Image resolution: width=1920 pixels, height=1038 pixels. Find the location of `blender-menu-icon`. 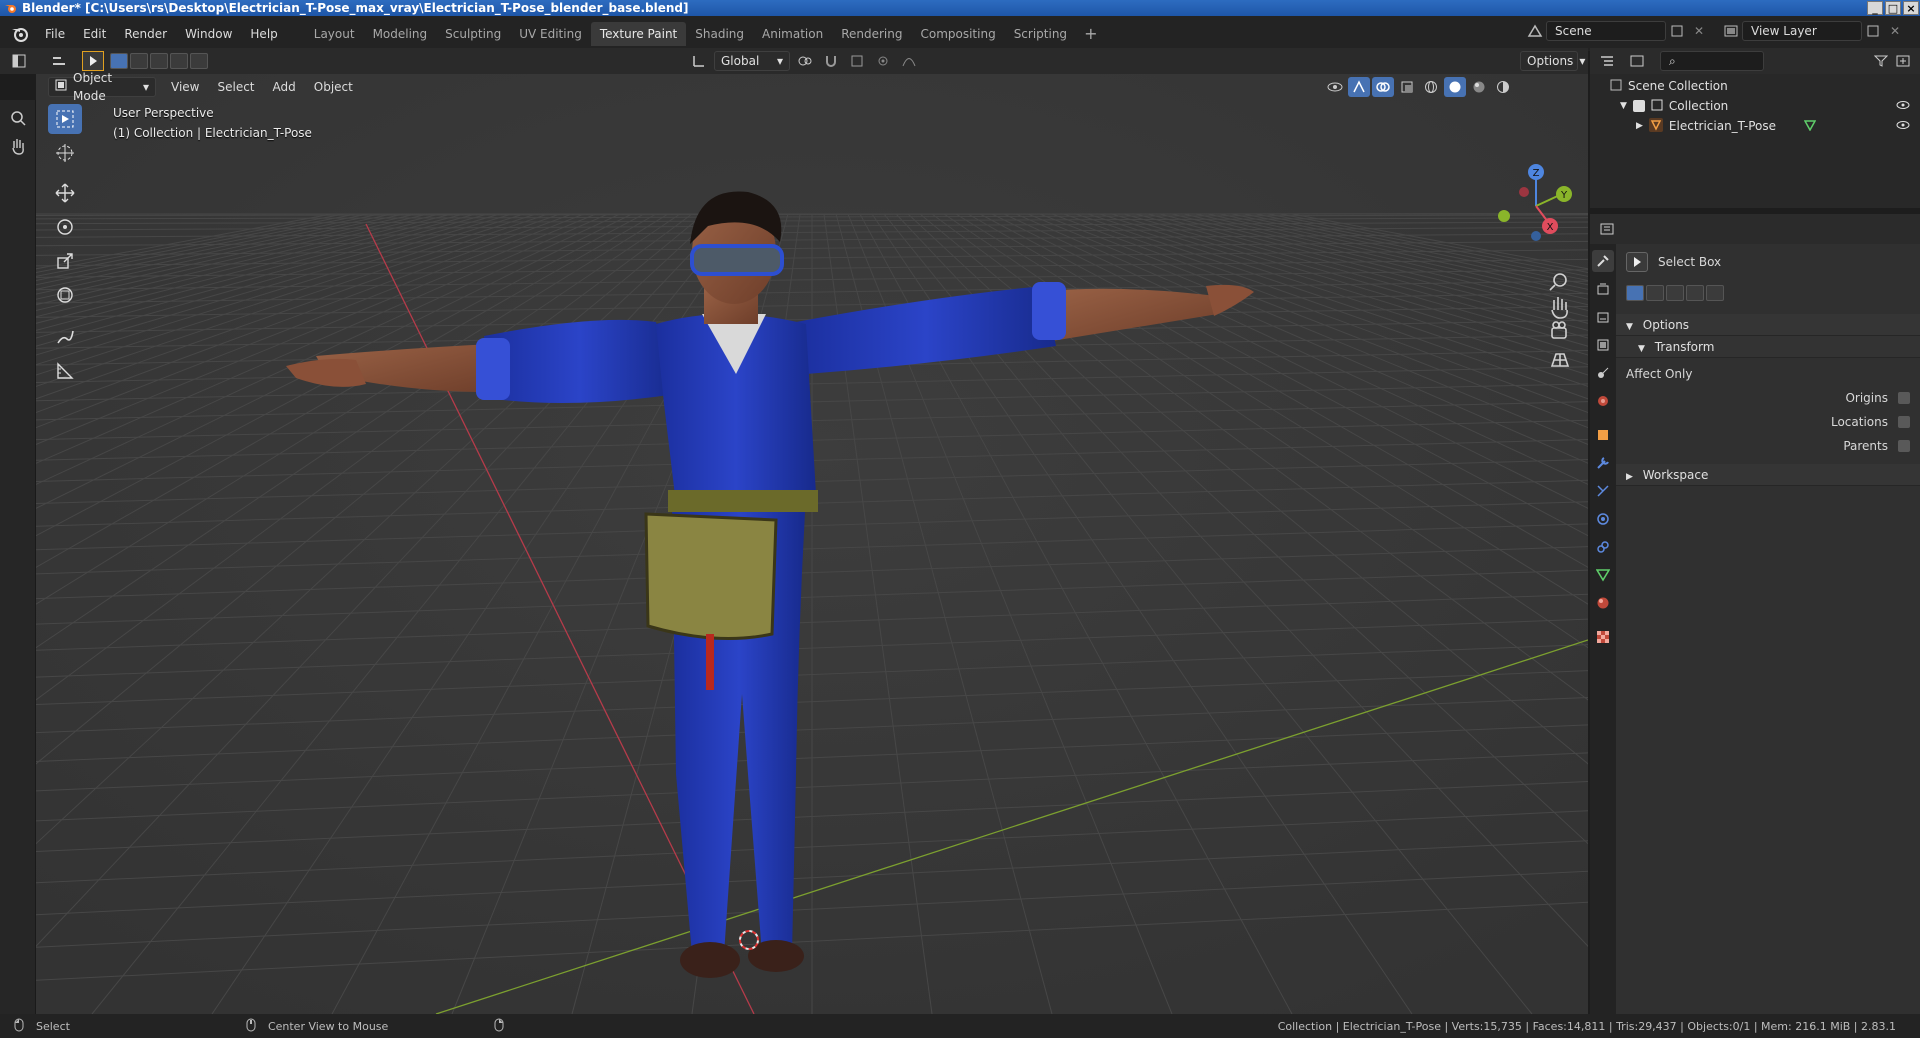

blender-menu-icon is located at coordinates (20, 34).